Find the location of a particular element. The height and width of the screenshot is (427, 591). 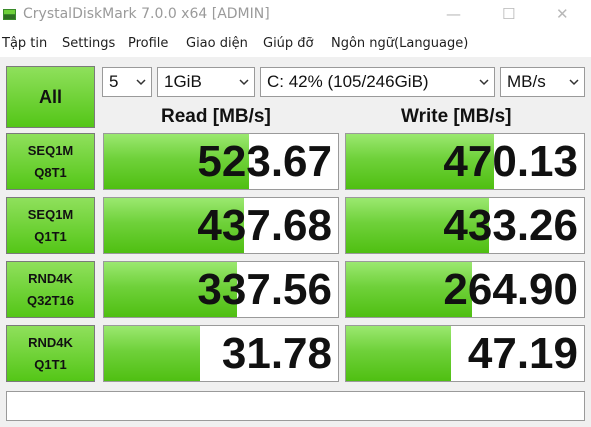

read-result-cell: 337.56 is located at coordinates (221, 289).